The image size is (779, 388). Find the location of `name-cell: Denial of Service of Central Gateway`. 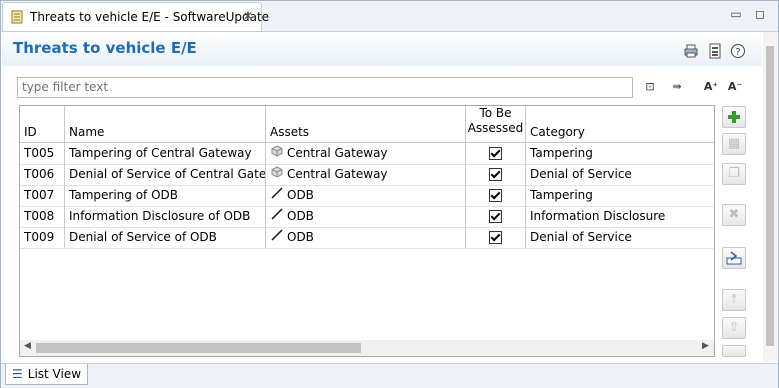

name-cell: Denial of Service of Central Gateway is located at coordinates (165, 174).